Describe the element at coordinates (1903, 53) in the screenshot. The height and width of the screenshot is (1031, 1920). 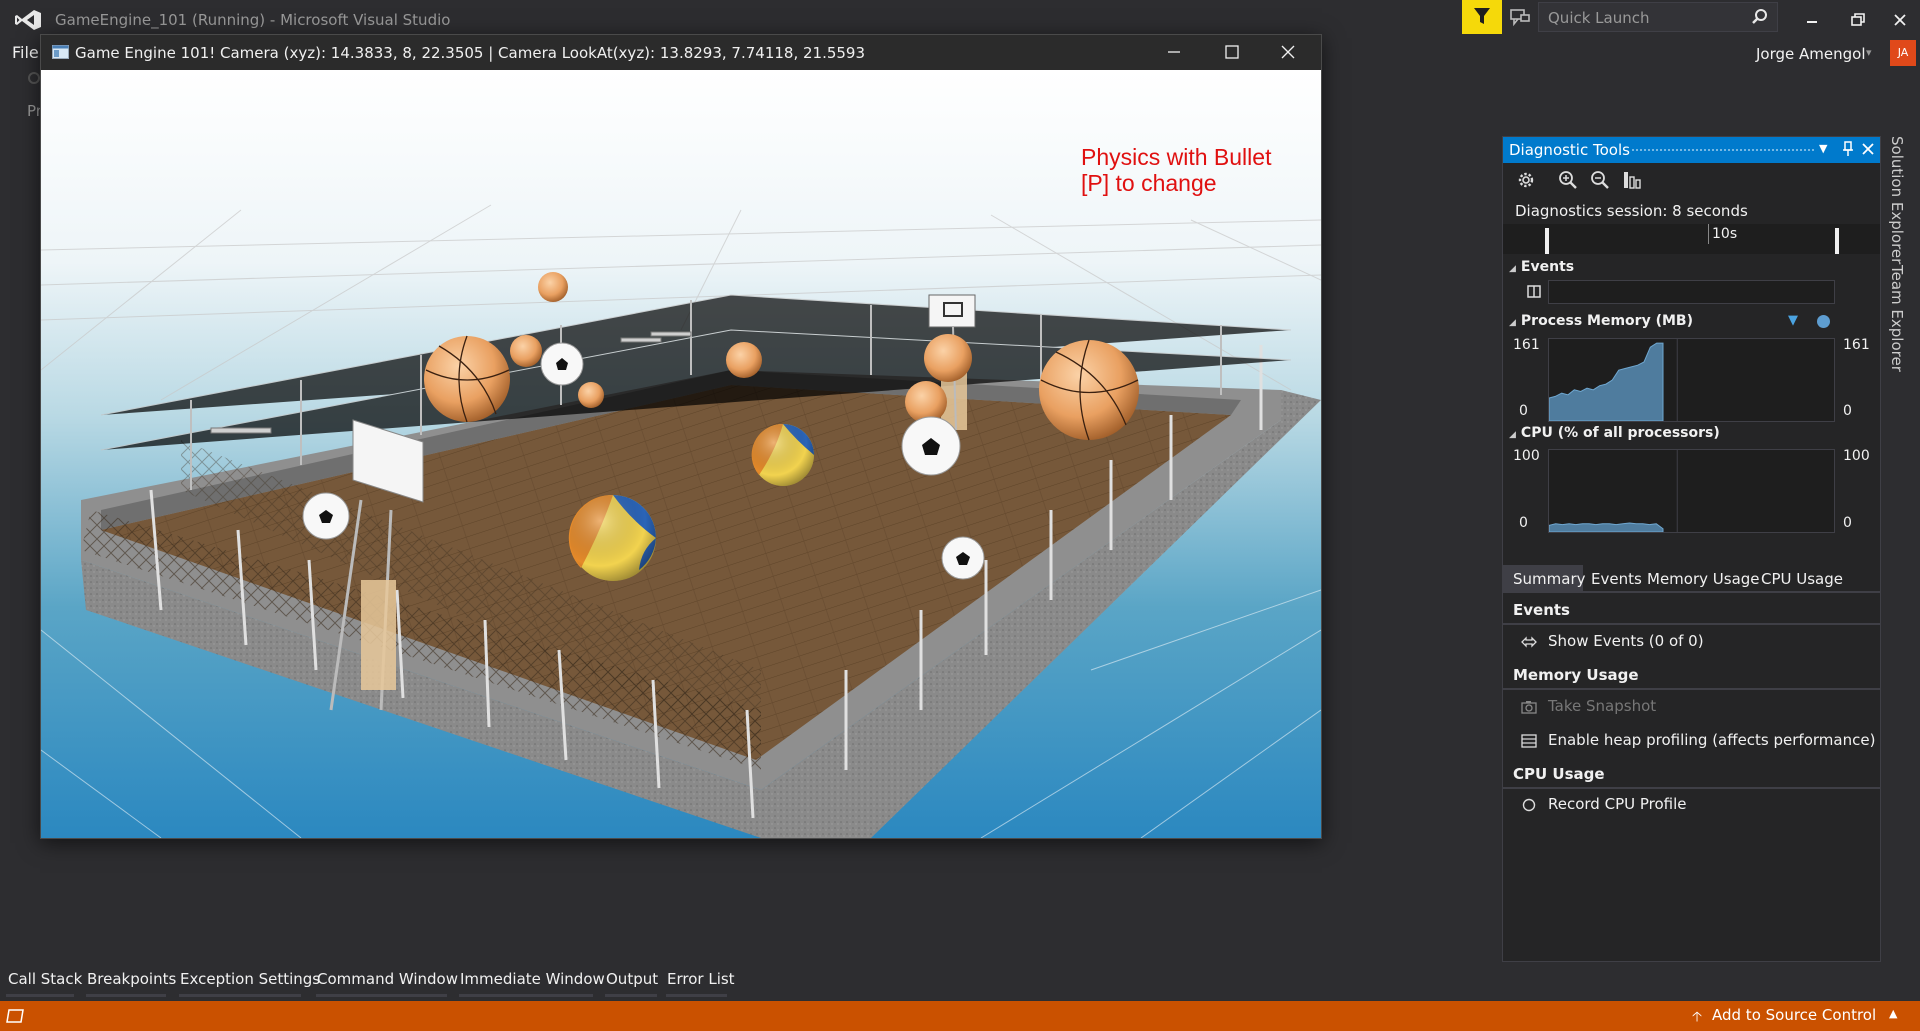
I see `avatar: JA` at that location.